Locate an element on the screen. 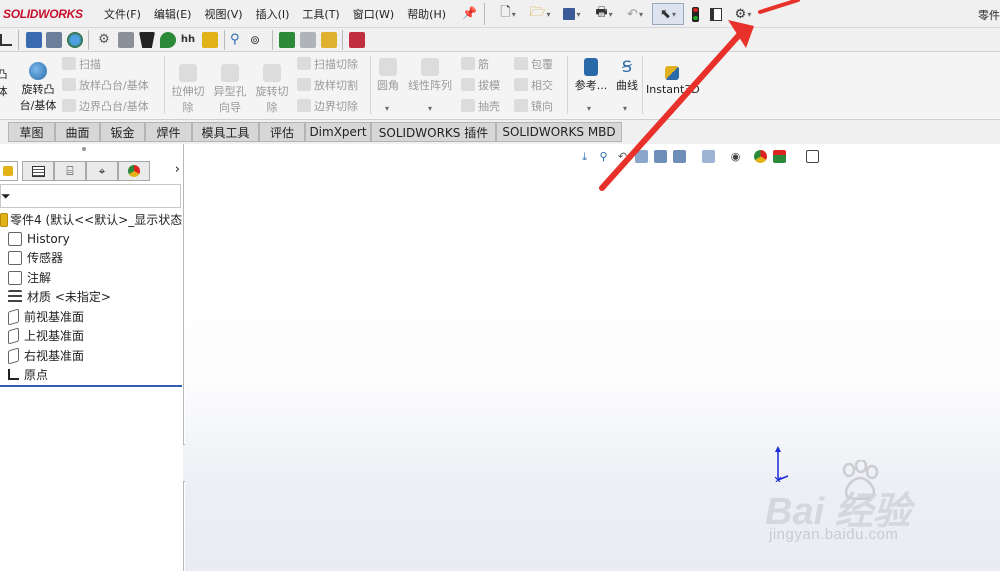 The height and width of the screenshot is (571, 1000). tab-dimxpert: DimXpert is located at coordinates (338, 132).